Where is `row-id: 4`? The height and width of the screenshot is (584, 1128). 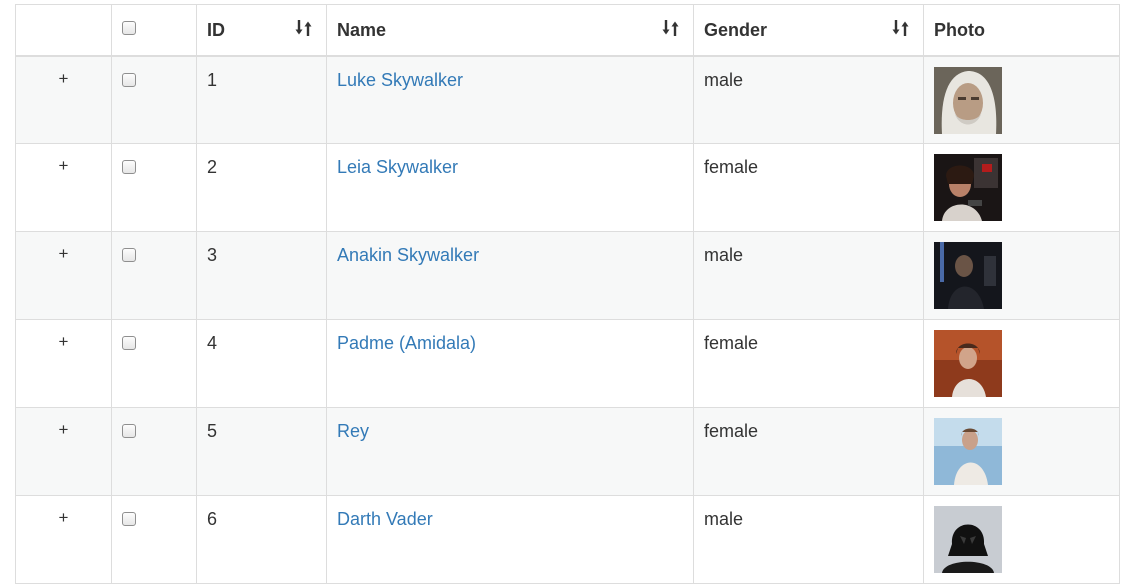
row-id: 4 is located at coordinates (212, 343).